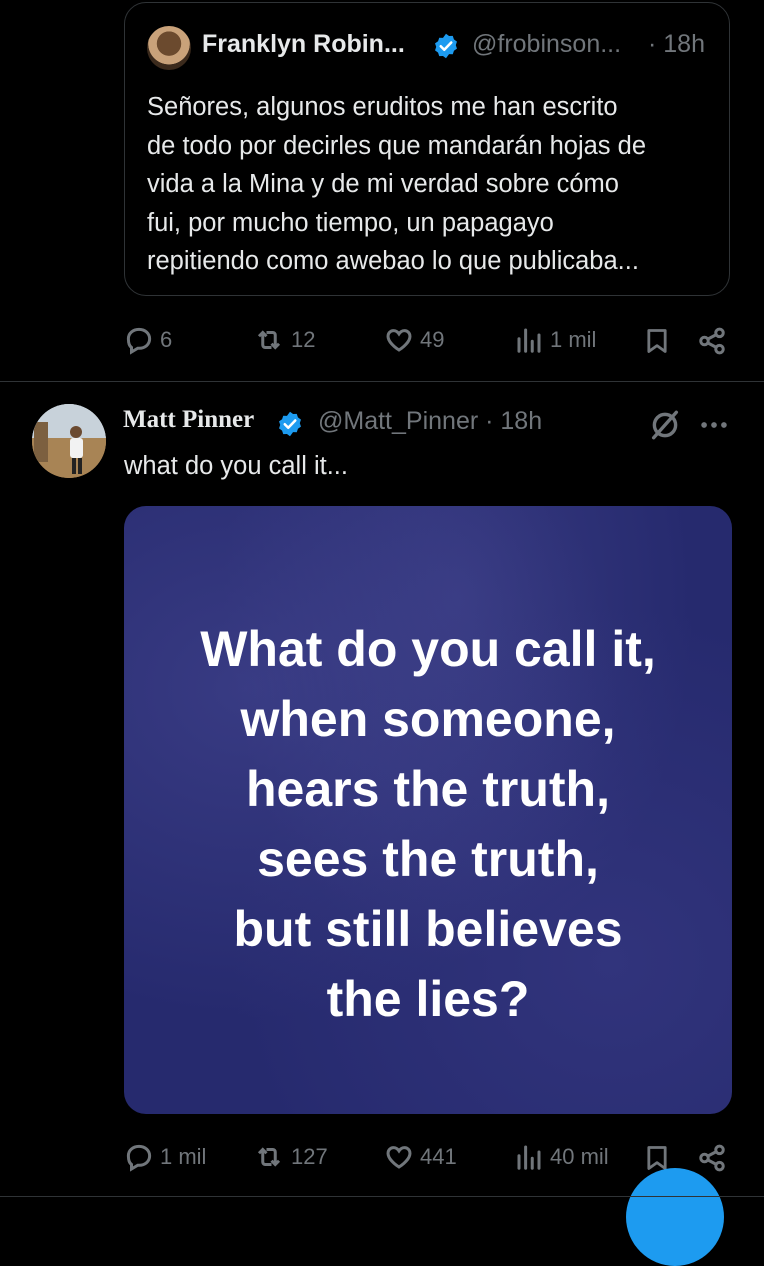 This screenshot has height=1266, width=764. What do you see at coordinates (284, 340) in the screenshot?
I see `repost-button: 12` at bounding box center [284, 340].